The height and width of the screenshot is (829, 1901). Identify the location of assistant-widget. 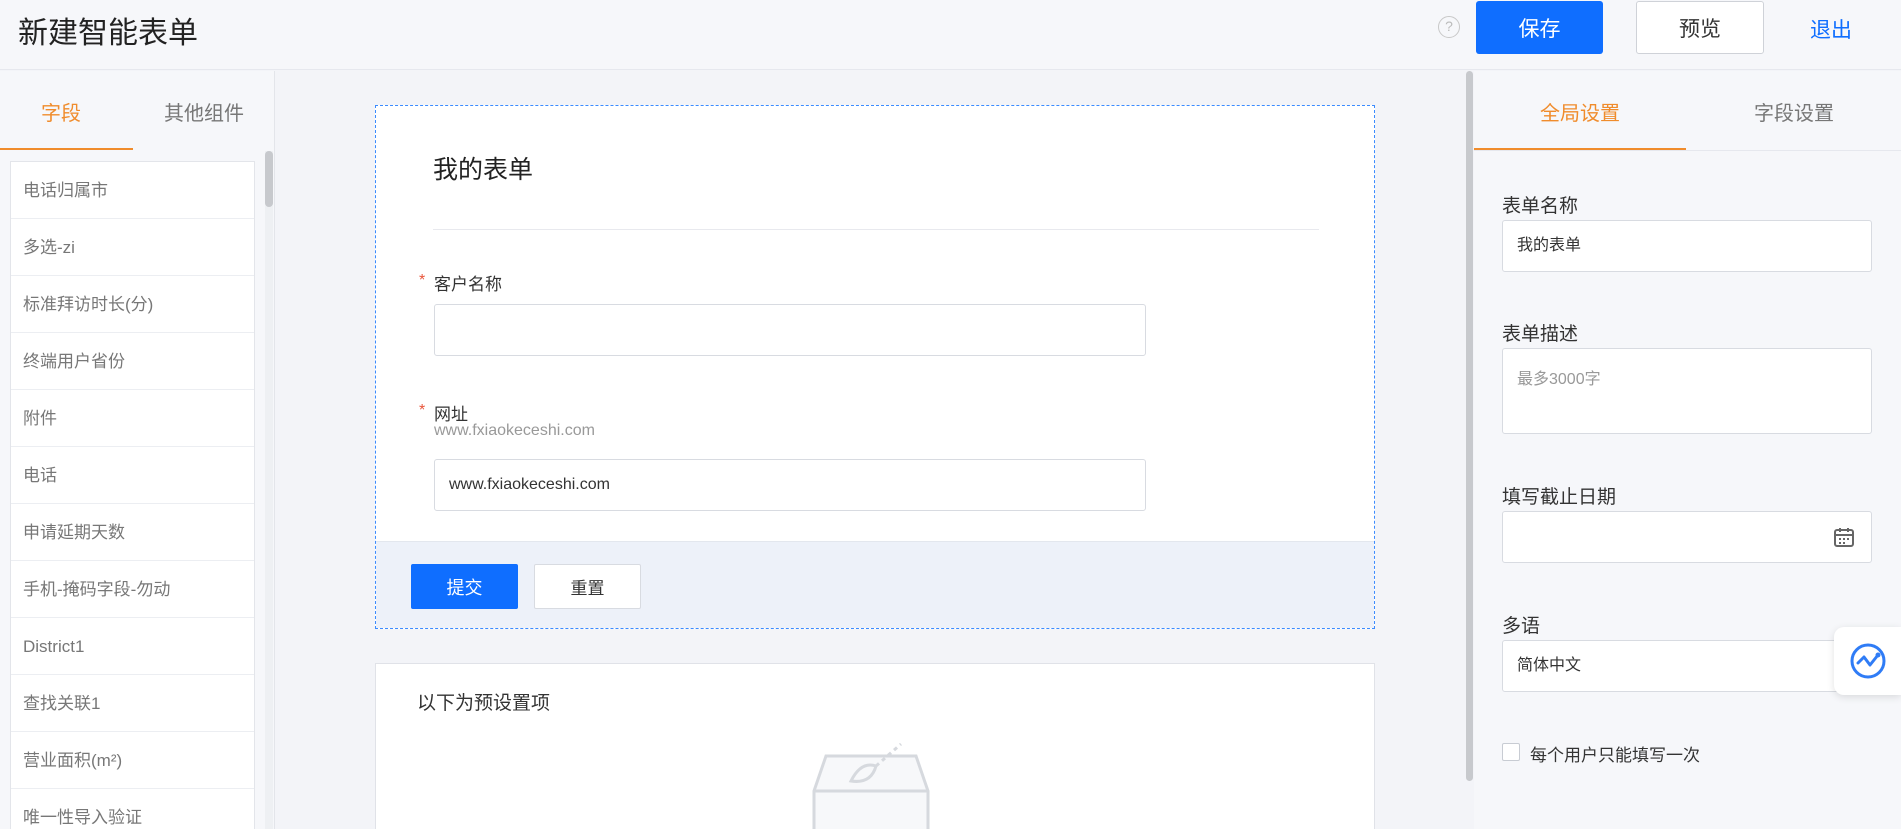
(1867, 661).